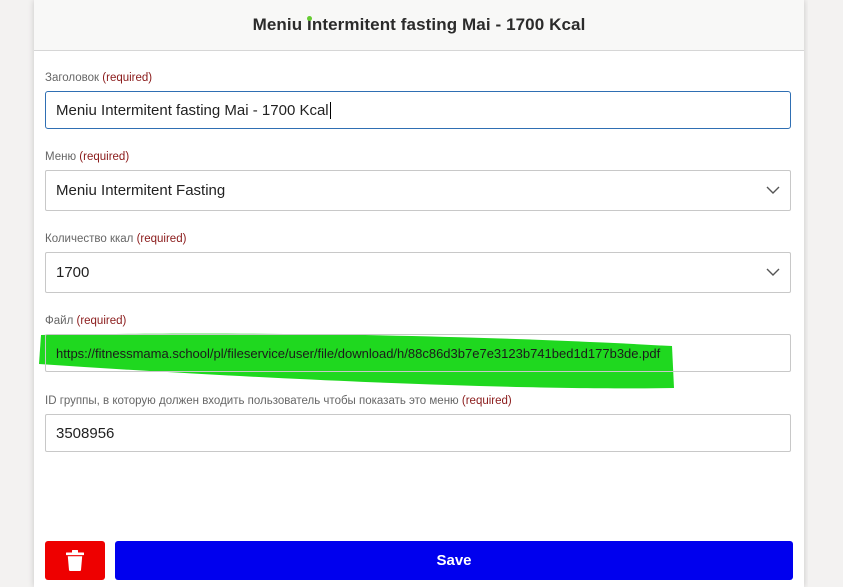 This screenshot has height=587, width=843. I want to click on kcal-label-text: Количество ккал, so click(89, 239).